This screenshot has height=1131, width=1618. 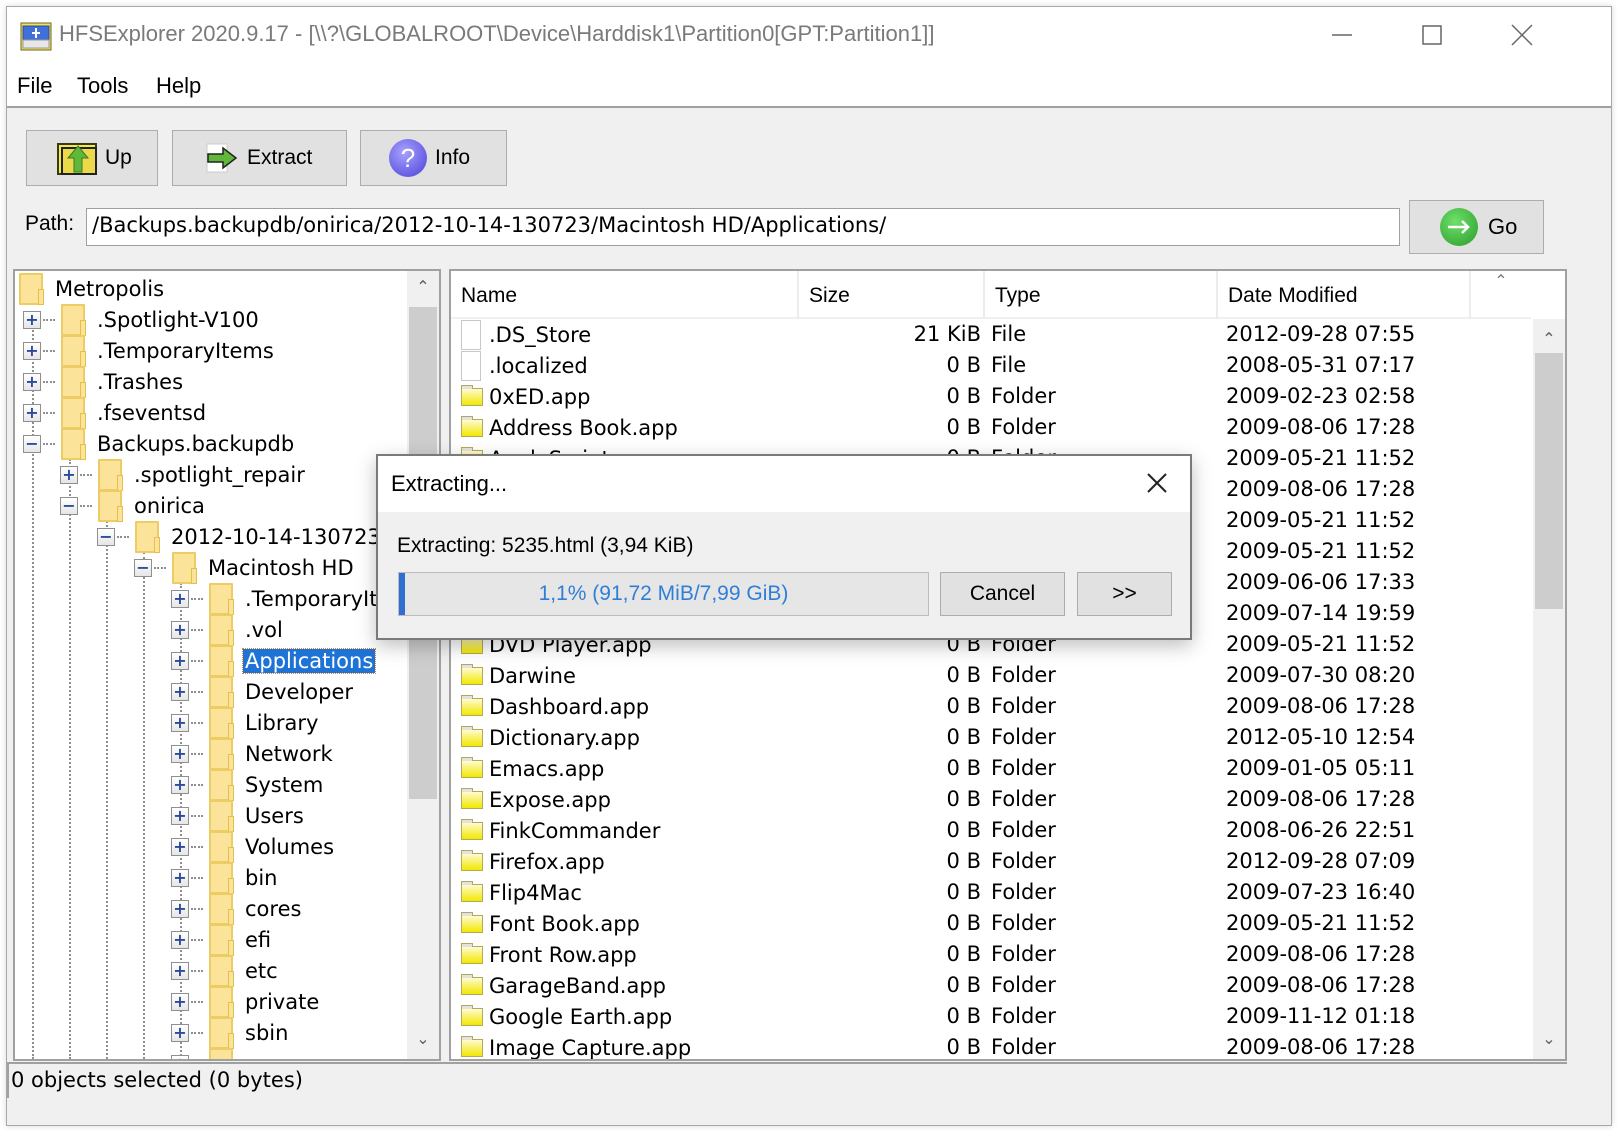 I want to click on close-button, so click(x=1522, y=35).